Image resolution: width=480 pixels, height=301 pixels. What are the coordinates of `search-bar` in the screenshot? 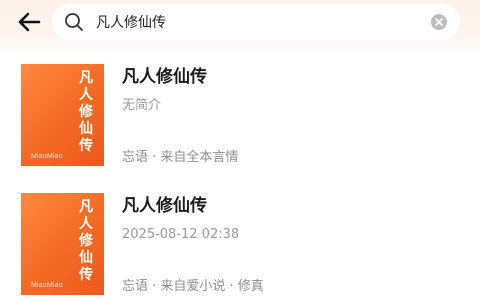 It's located at (256, 22).